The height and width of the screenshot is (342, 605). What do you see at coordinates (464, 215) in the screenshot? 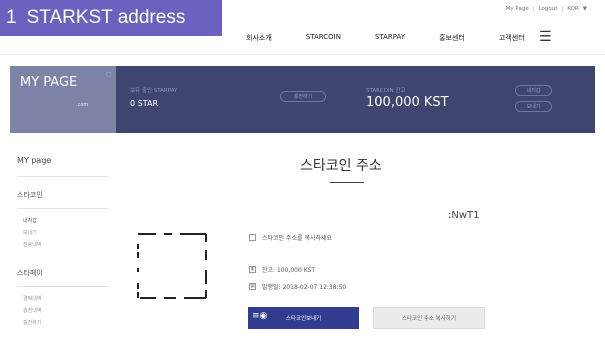
I see `starcoin-address: :NwT1` at bounding box center [464, 215].